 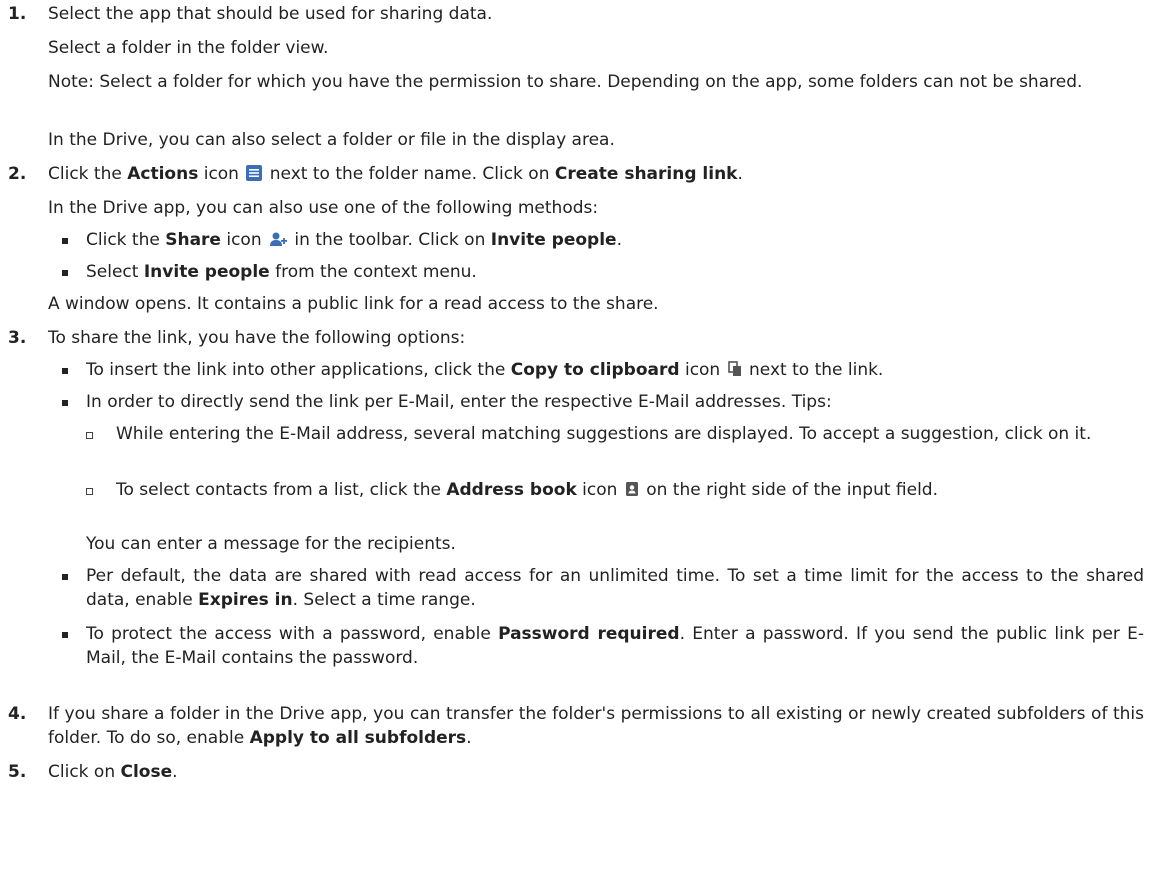 I want to click on step-3-number: 3., so click(x=17, y=338).